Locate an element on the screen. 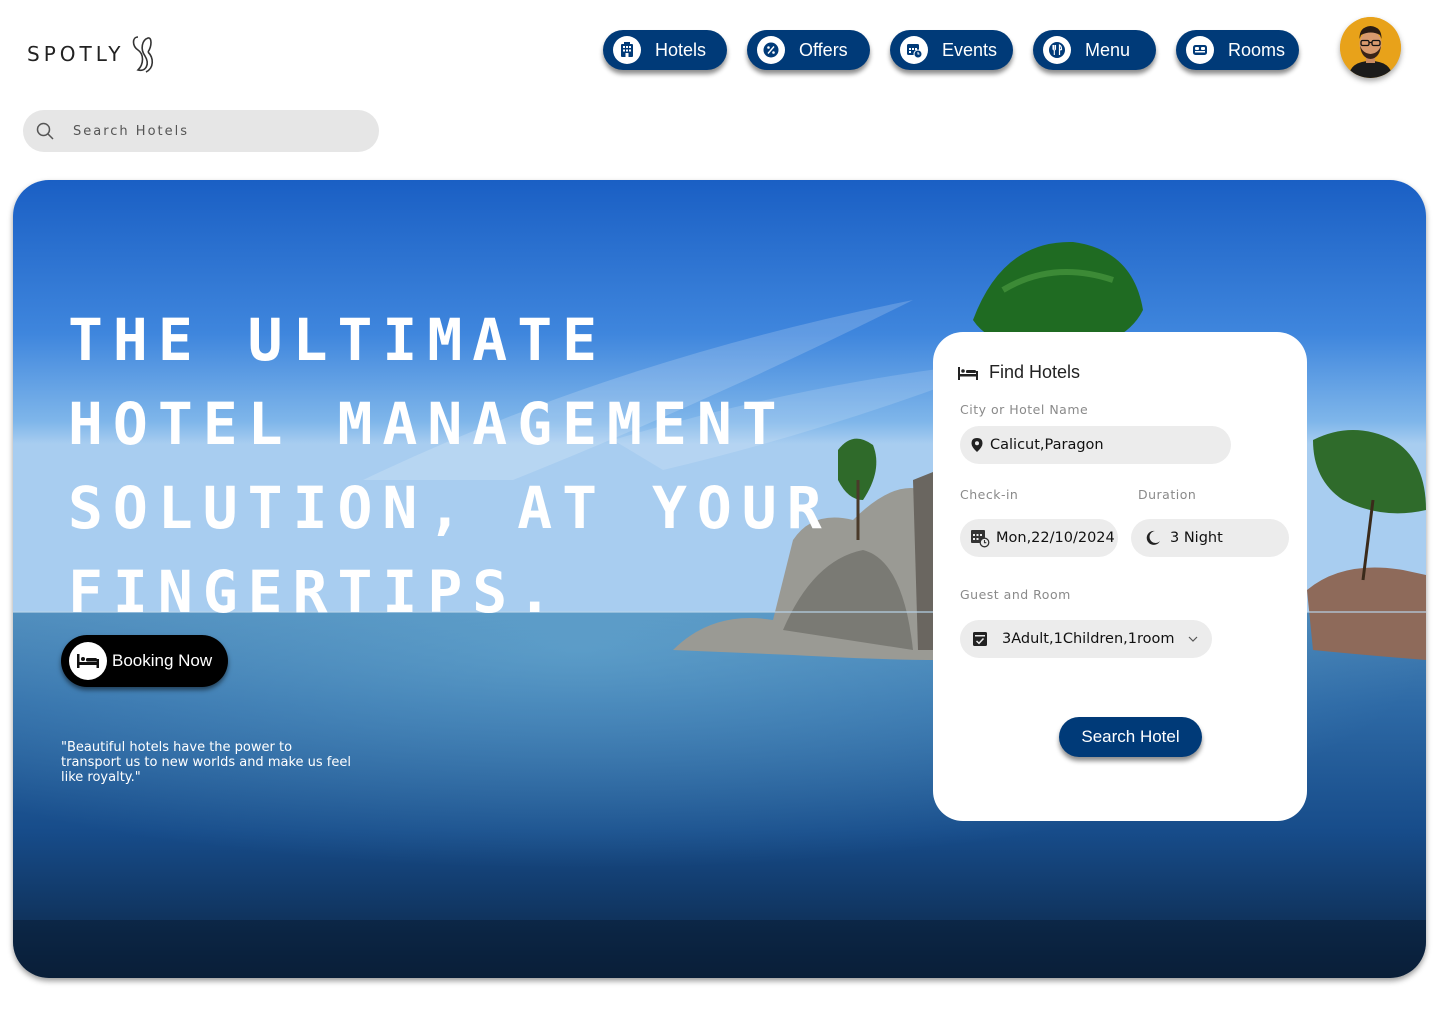  duration-label: Duration is located at coordinates (1167, 494).